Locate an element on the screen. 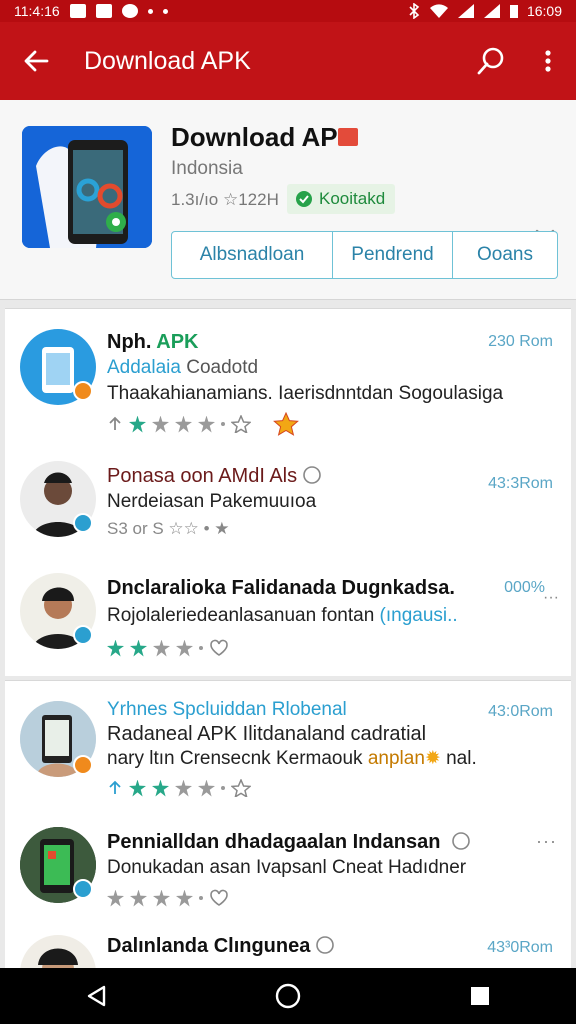 This screenshot has width=576, height=1024. app-icon is located at coordinates (87, 187).